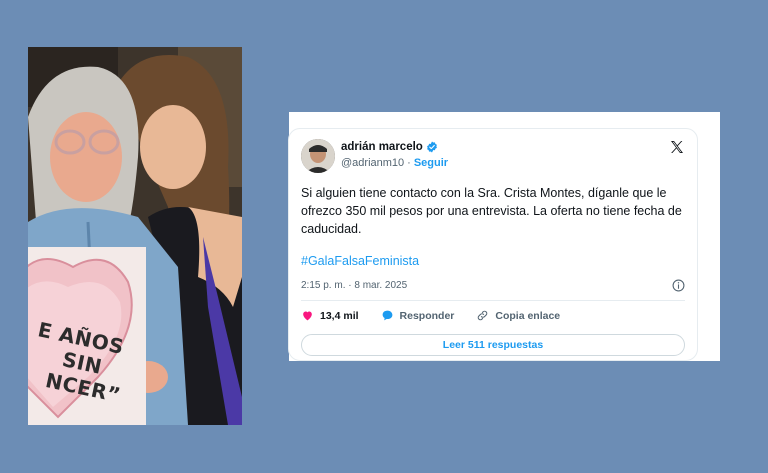 This screenshot has width=768, height=473. I want to click on reply-button: Responder, so click(418, 315).